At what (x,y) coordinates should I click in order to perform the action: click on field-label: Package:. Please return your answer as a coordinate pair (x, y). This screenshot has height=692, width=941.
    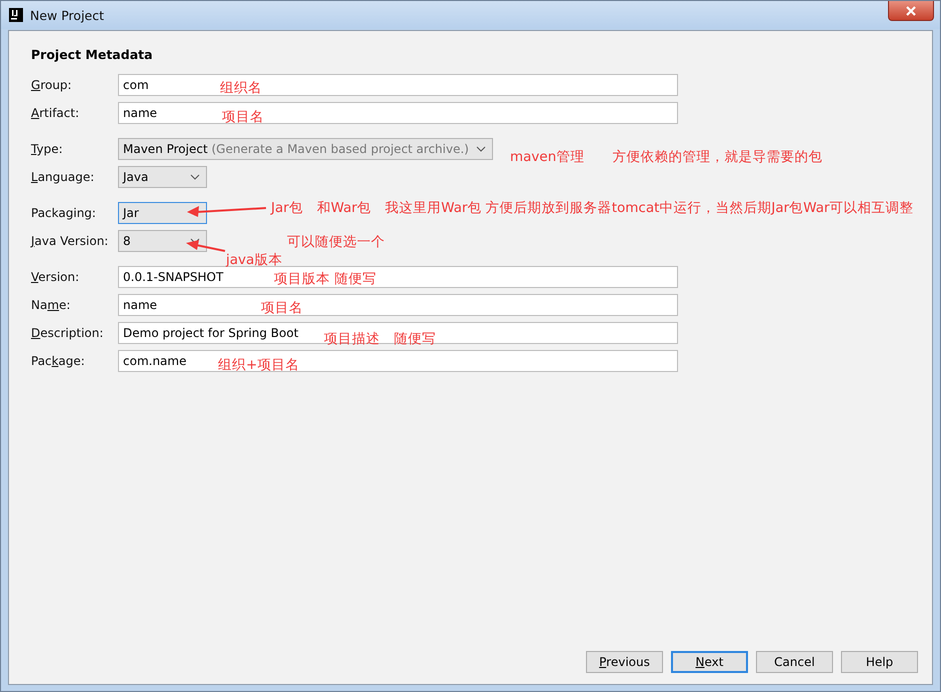
    Looking at the image, I should click on (58, 361).